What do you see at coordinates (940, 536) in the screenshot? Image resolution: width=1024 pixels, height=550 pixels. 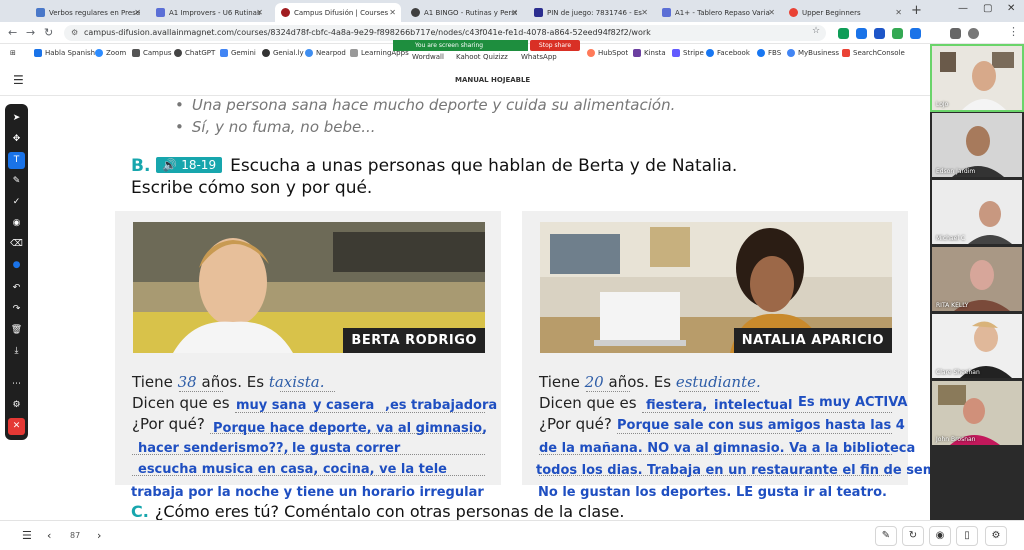 I see `view-icon: ◉` at bounding box center [940, 536].